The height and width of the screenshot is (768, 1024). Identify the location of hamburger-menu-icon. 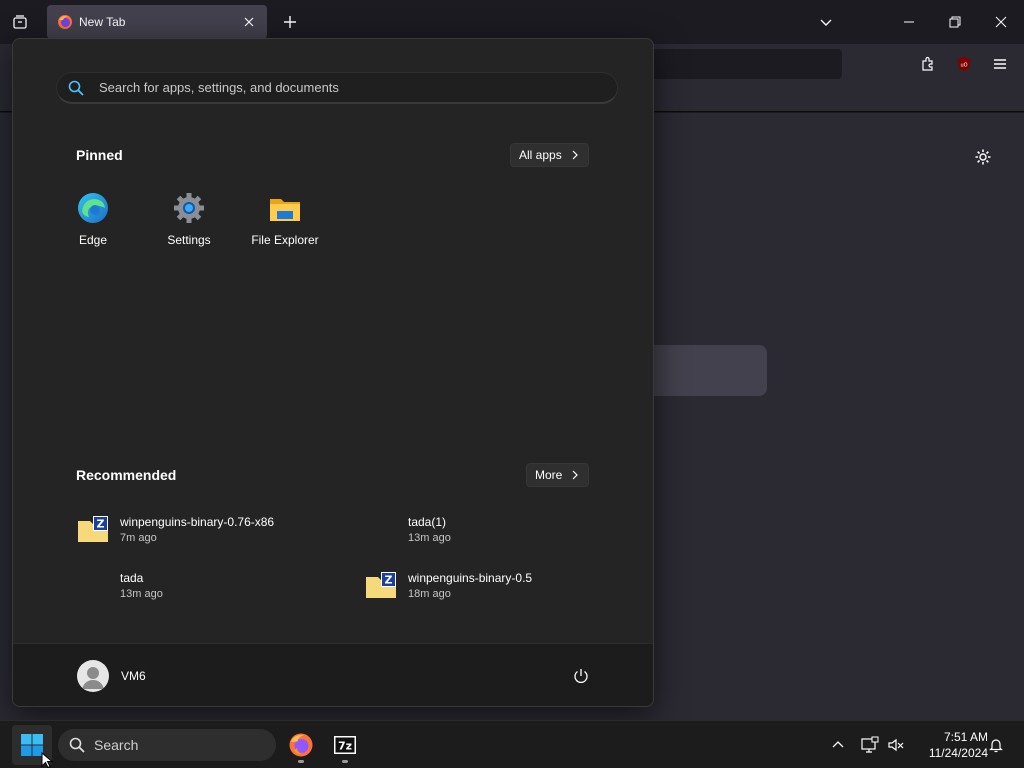
(1000, 64).